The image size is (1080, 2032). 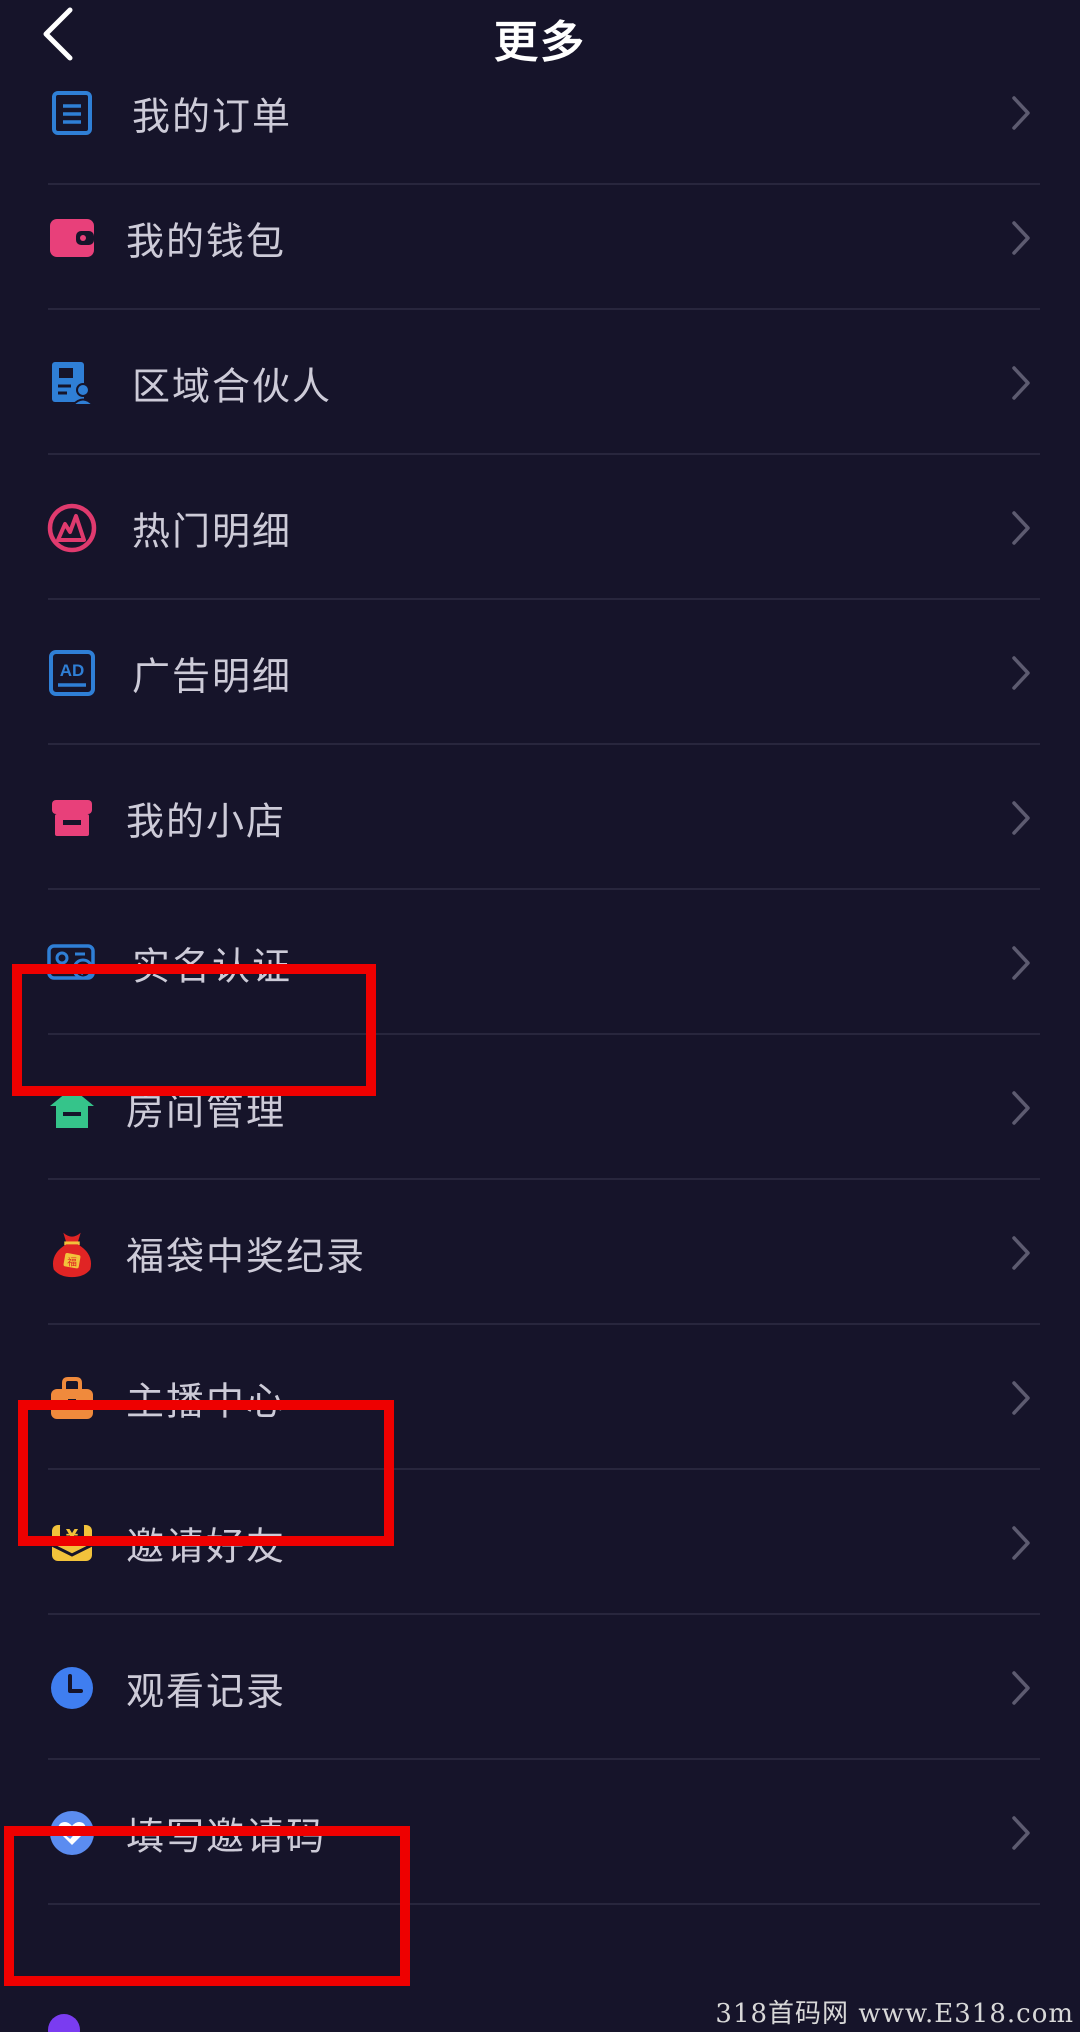 I want to click on menu-item-label: 观看记录, so click(x=206, y=1691).